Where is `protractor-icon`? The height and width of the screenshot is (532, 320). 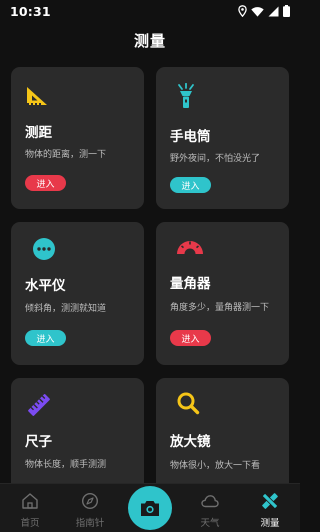
protractor-icon is located at coordinates (190, 247).